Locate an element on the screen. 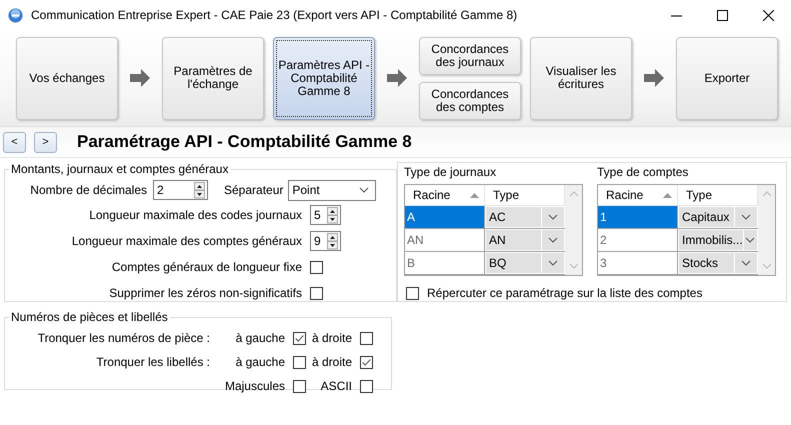  nav-button: < is located at coordinates (14, 142).